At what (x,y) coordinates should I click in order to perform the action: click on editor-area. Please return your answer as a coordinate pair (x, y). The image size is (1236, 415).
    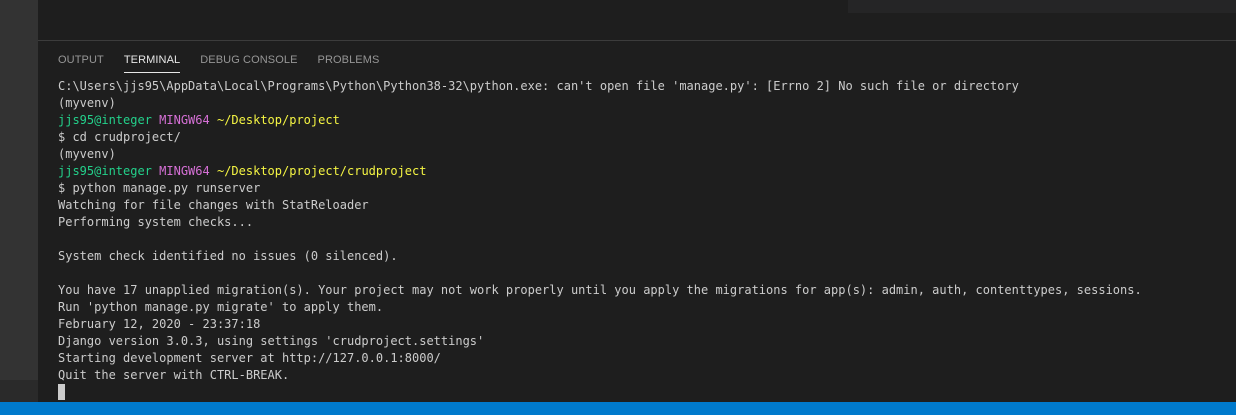
    Looking at the image, I should click on (637, 20).